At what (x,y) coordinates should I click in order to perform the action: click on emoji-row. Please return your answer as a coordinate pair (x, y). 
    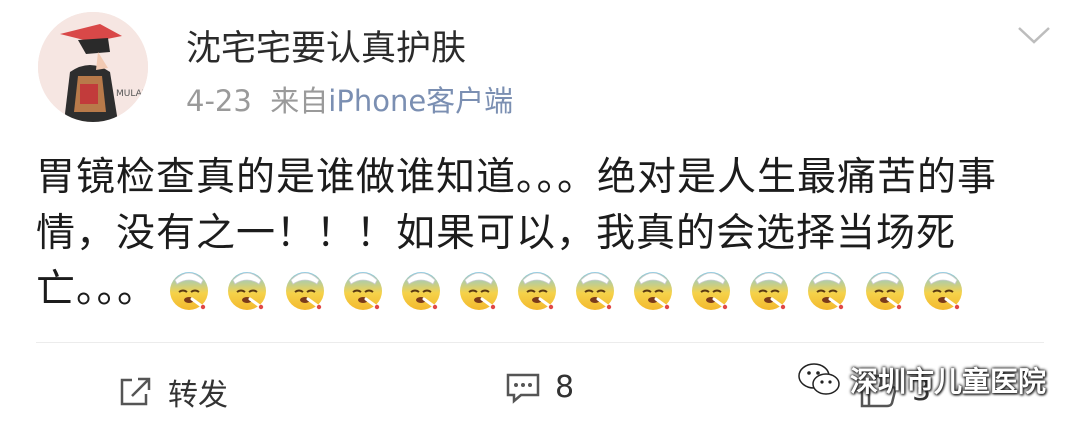
    Looking at the image, I should click on (566, 290).